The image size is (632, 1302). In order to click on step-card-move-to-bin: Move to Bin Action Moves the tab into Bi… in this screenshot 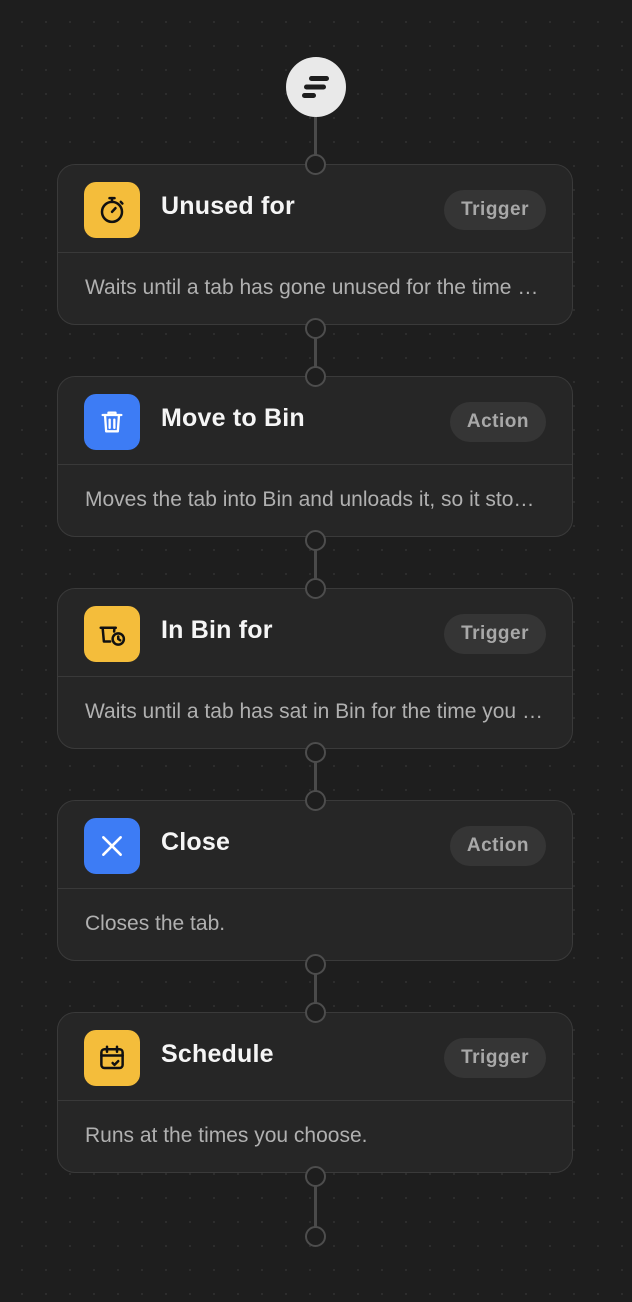, I will do `click(315, 456)`.